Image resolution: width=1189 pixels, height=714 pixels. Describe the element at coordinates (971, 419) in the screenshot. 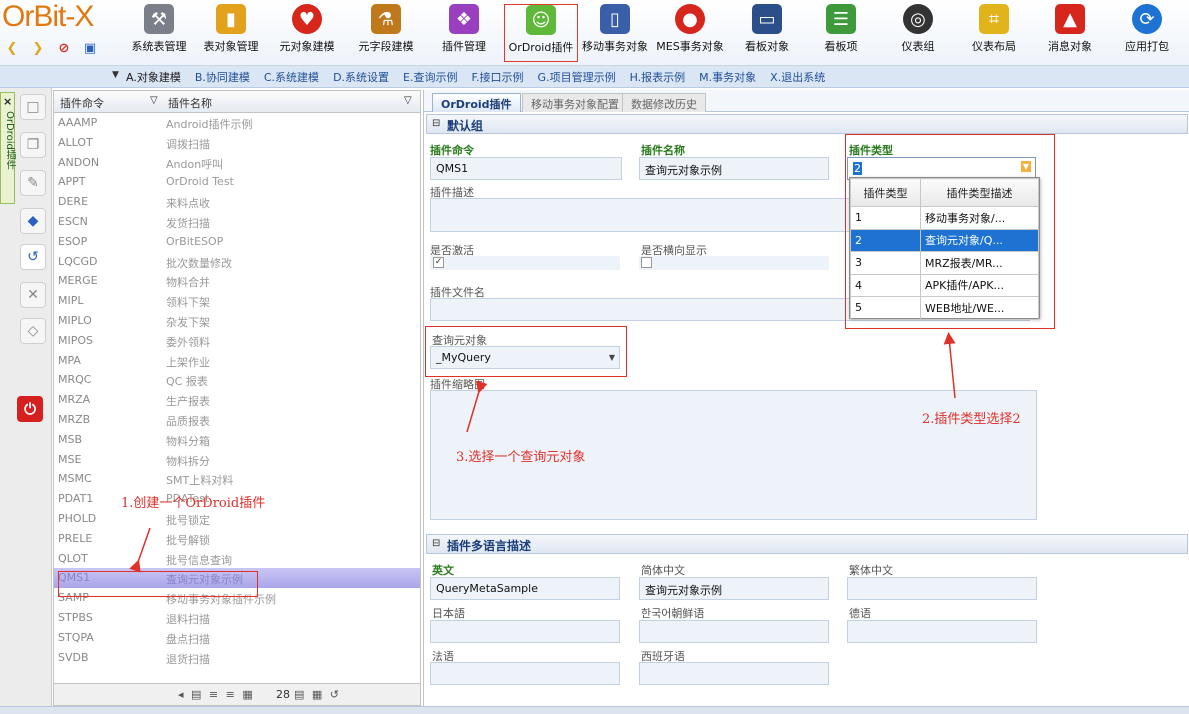

I see `annotation-step2: 2.插件类型选择2` at that location.